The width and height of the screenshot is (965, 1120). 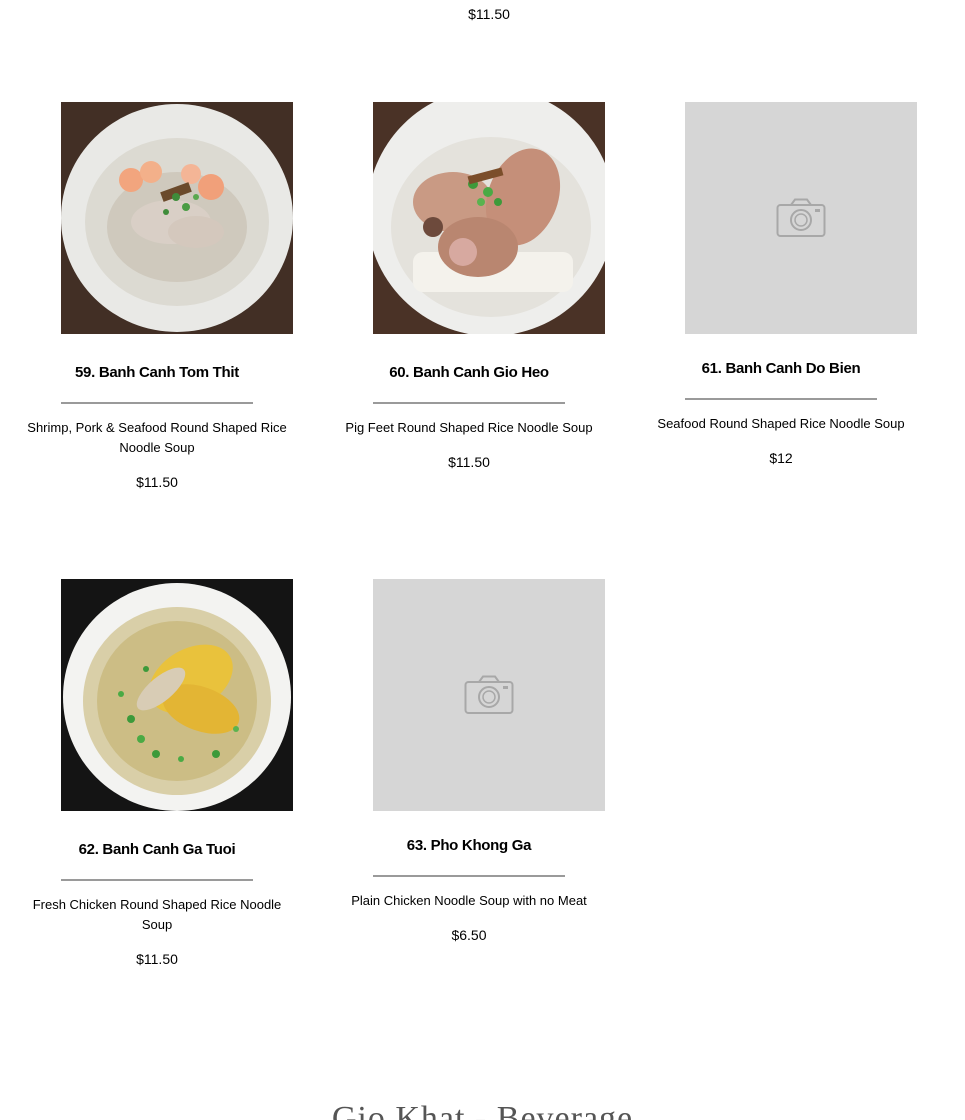 What do you see at coordinates (781, 458) in the screenshot?
I see `item-price: $12` at bounding box center [781, 458].